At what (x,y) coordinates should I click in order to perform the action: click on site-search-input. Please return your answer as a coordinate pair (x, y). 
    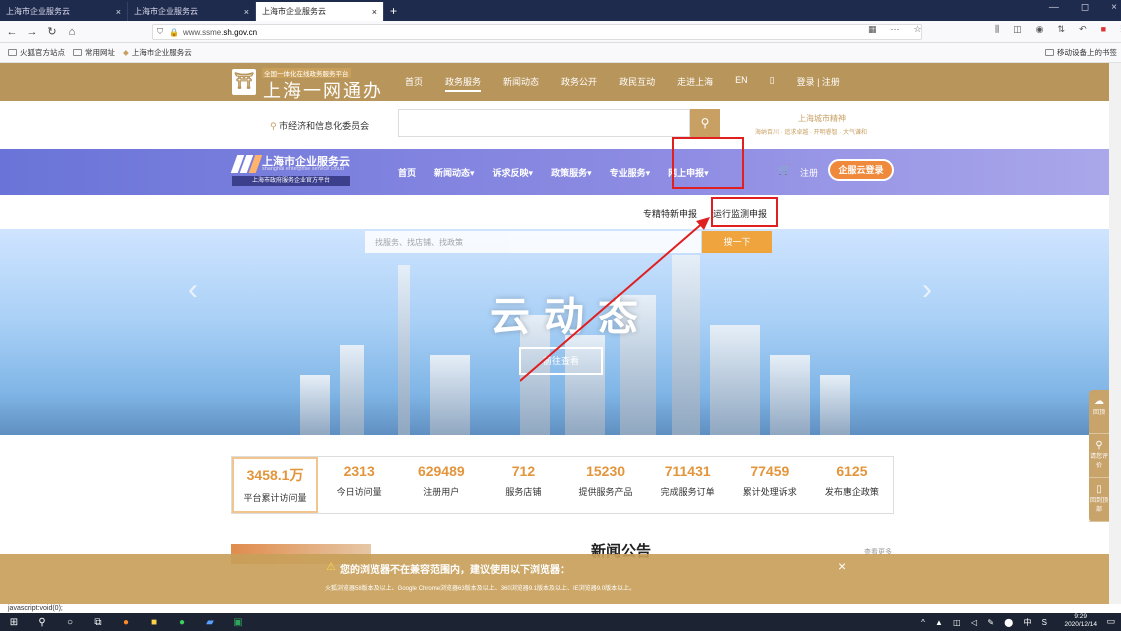
    Looking at the image, I should click on (544, 123).